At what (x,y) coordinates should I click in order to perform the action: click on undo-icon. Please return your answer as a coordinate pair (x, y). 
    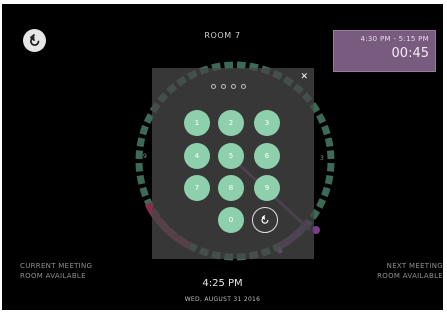
    Looking at the image, I should click on (265, 219).